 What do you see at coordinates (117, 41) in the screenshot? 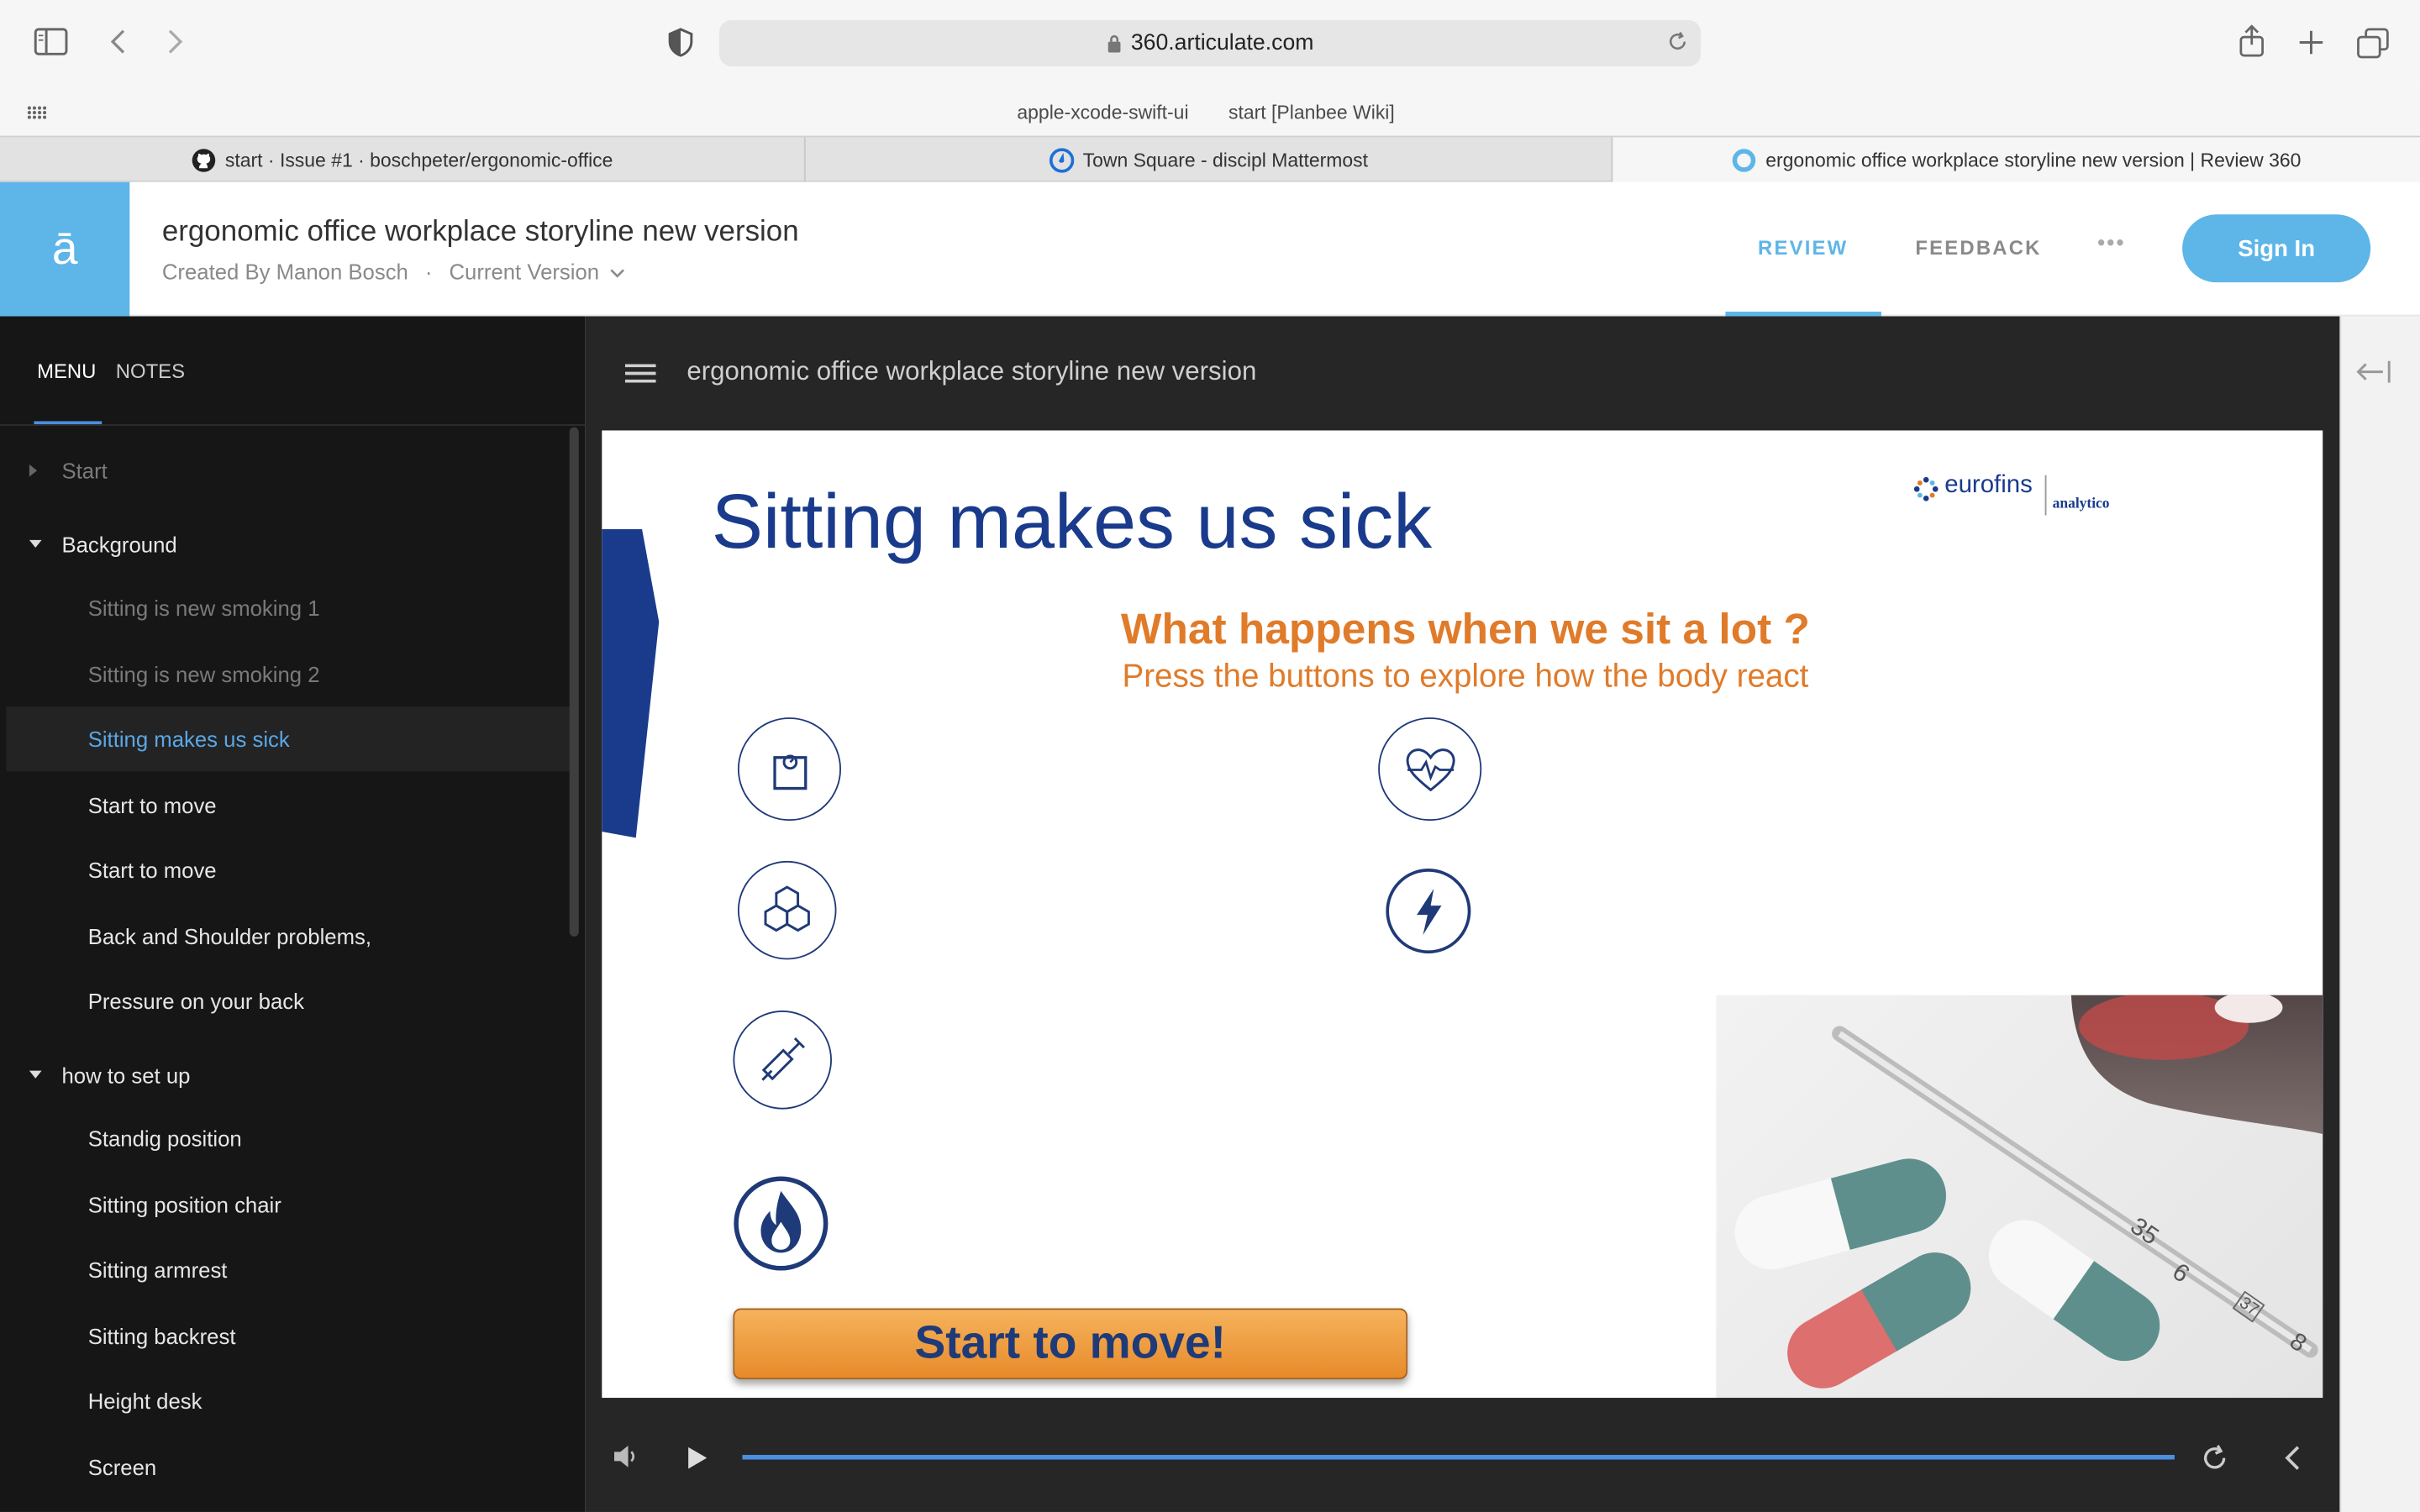
I see `back-icon` at bounding box center [117, 41].